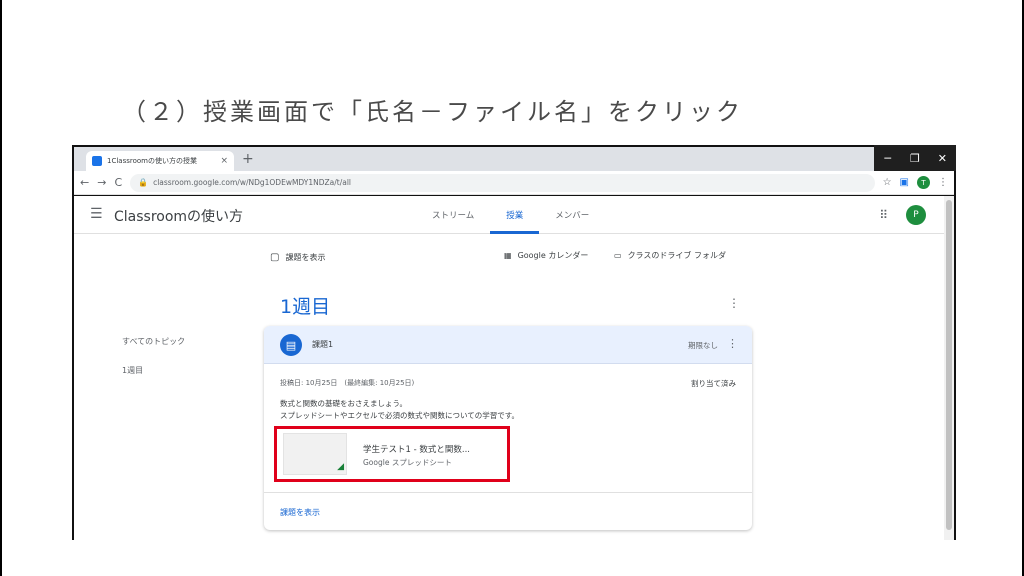 The height and width of the screenshot is (576, 1024). What do you see at coordinates (224, 161) in the screenshot?
I see `tab-close-icon: ×` at bounding box center [224, 161].